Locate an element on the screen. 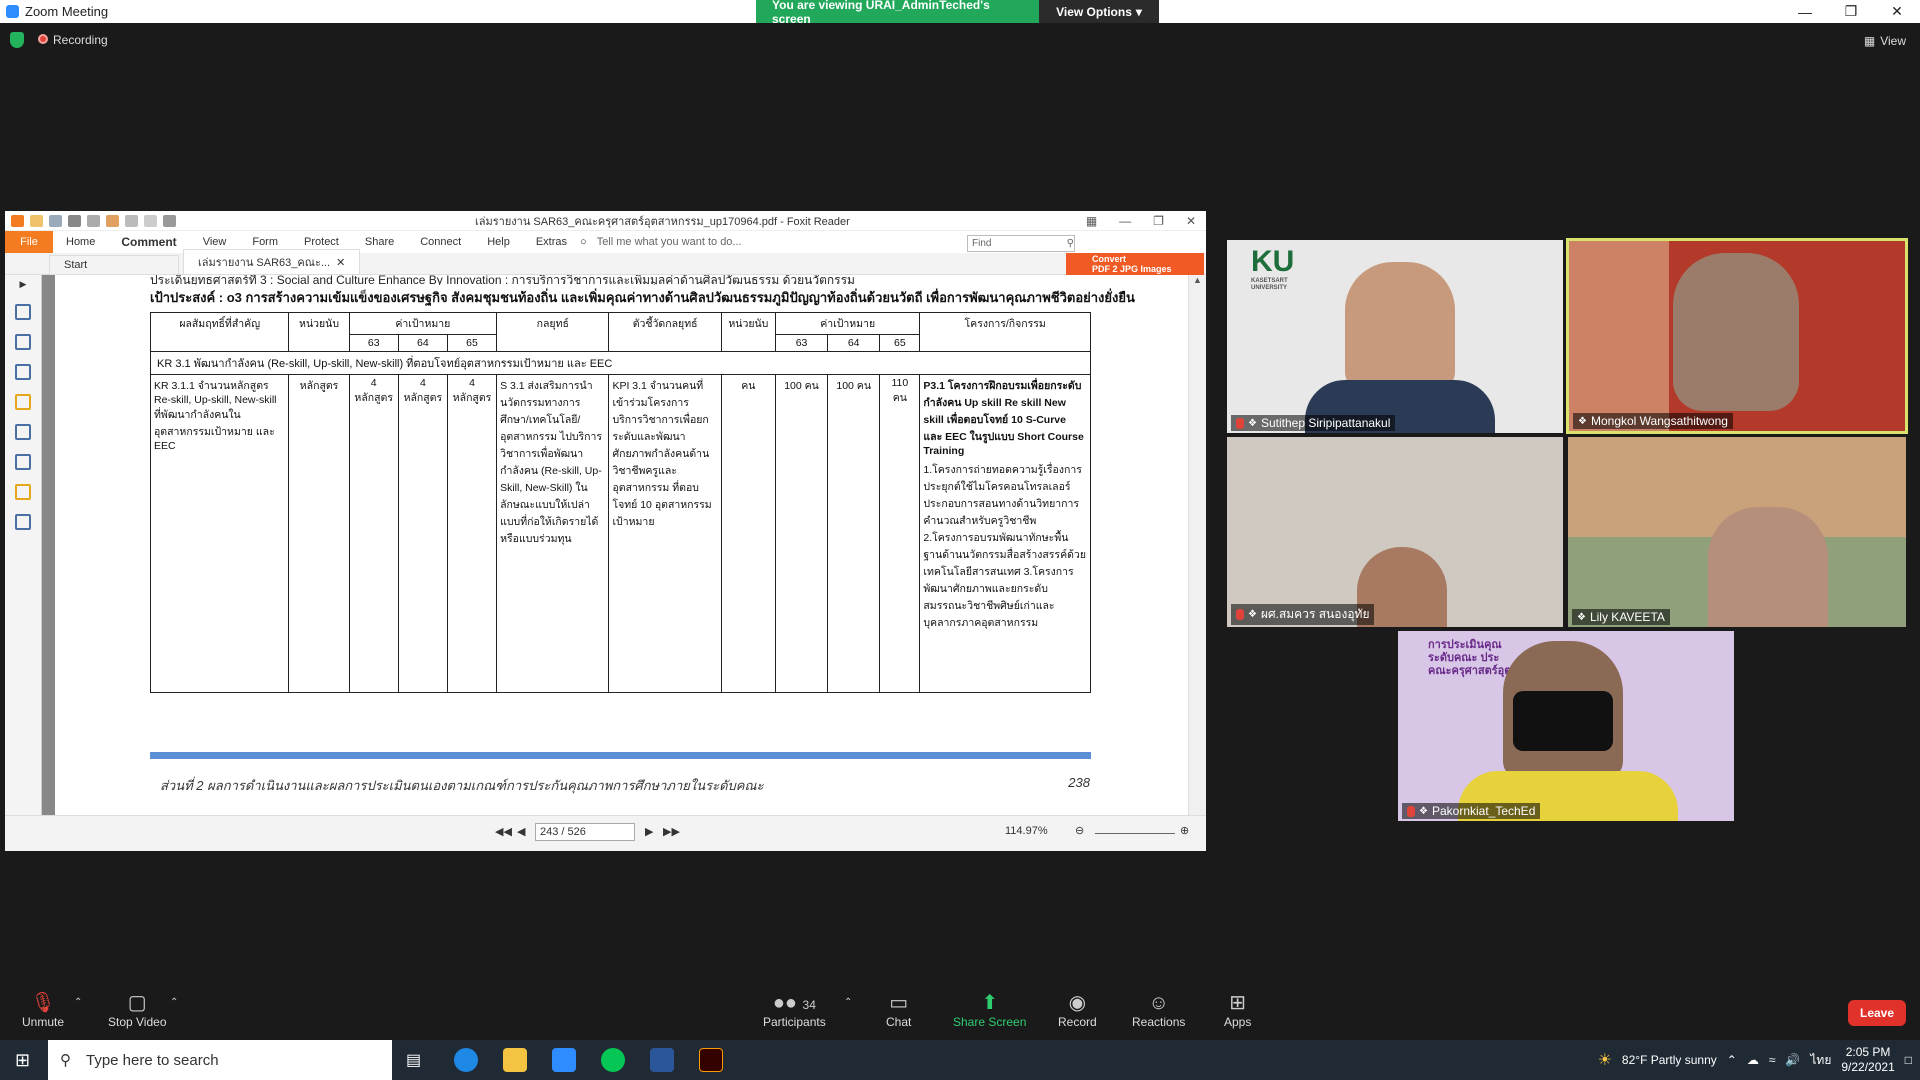  convert-pdf-jpg-button: Convert PDF 2 JPG Images is located at coordinates (1135, 264).